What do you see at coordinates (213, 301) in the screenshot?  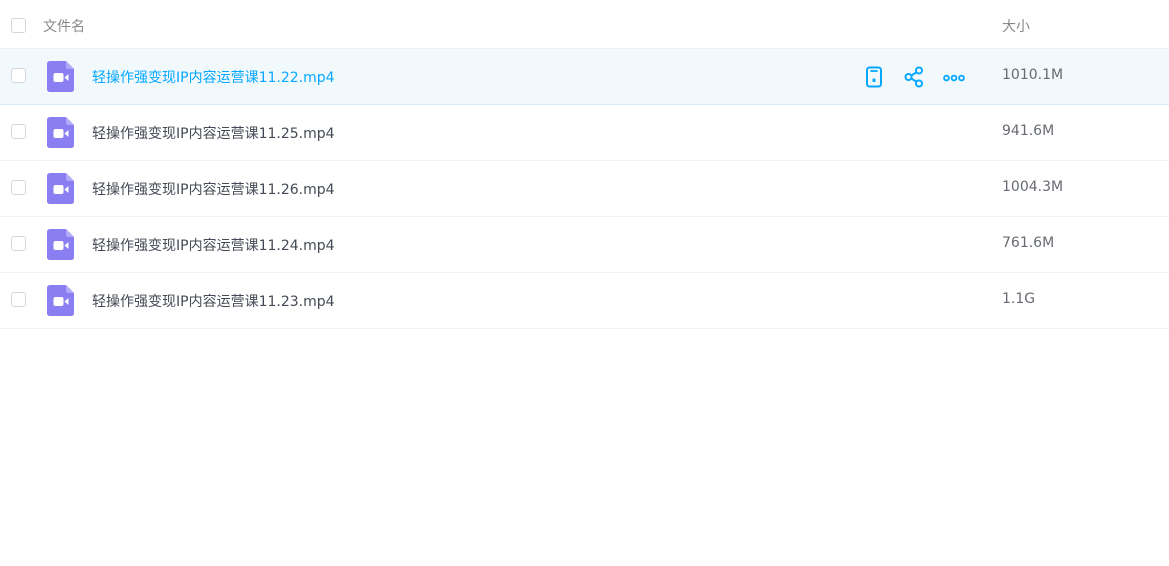 I see `file-name-link: 轻操作强变现IP内容运营课11.23.mp4` at bounding box center [213, 301].